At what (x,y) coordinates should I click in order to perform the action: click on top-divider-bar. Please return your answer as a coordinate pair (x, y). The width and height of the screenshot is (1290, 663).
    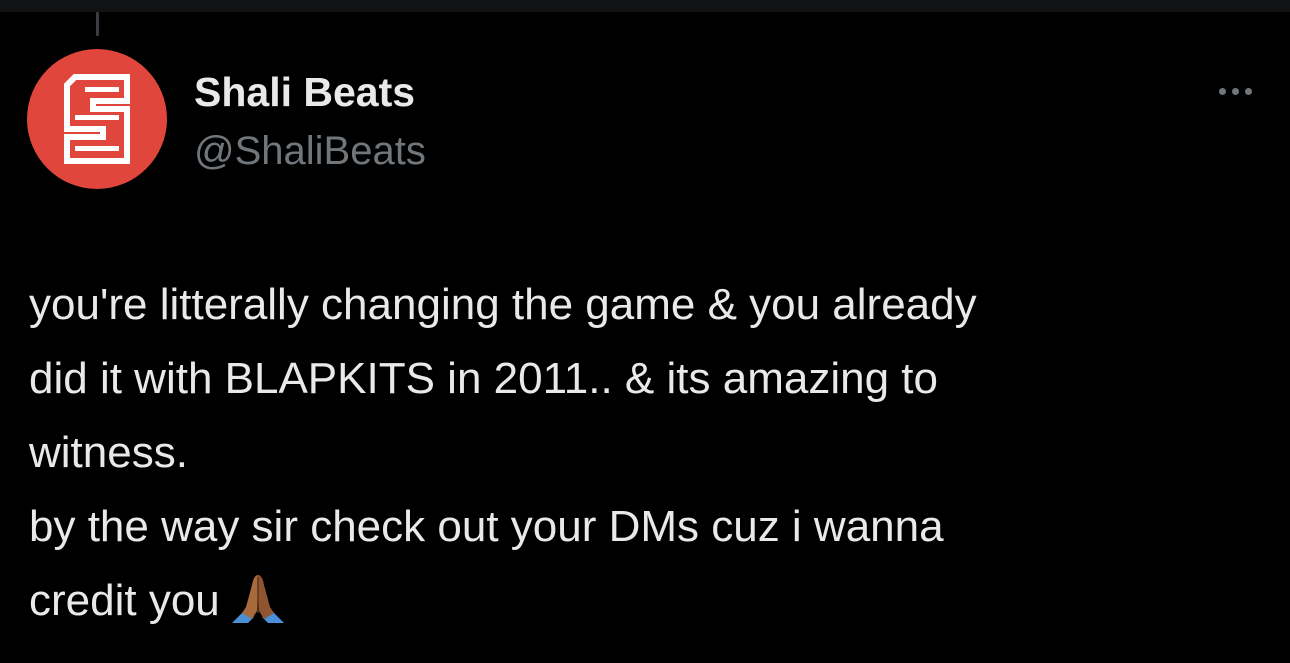
    Looking at the image, I should click on (645, 6).